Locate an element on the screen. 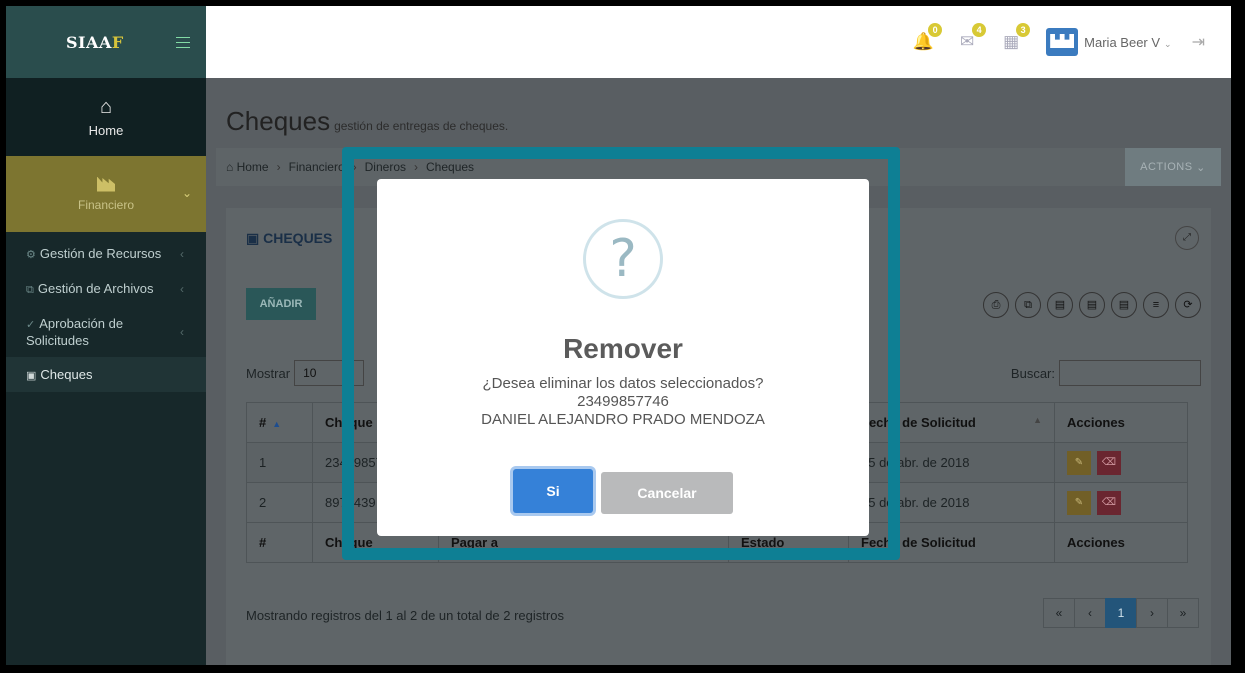 The image size is (1245, 673). add-button: AÑADIR is located at coordinates (281, 304).